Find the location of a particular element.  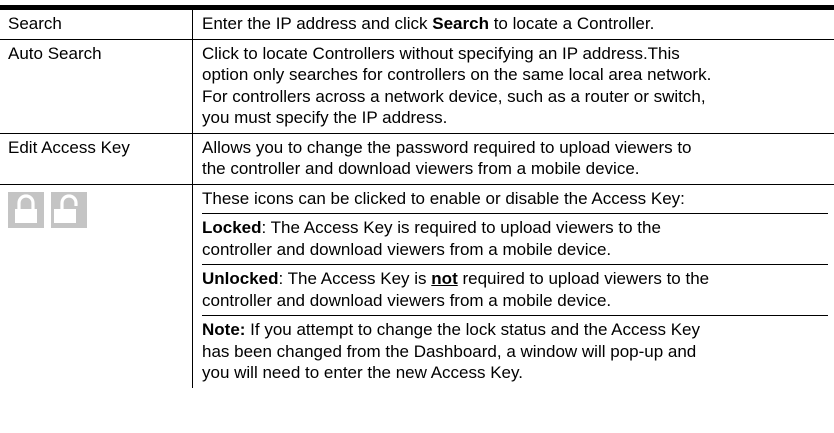

desc-auto-search-line4: you must specify the IP address. is located at coordinates (325, 117).